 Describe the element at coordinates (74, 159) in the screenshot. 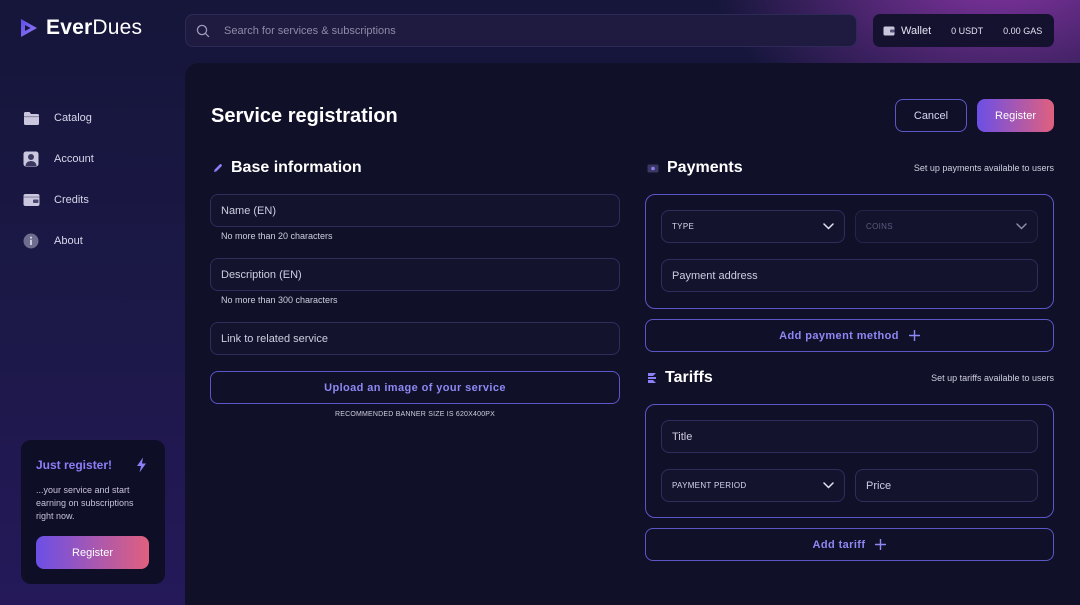

I see `sidebar-item-label: Account` at that location.